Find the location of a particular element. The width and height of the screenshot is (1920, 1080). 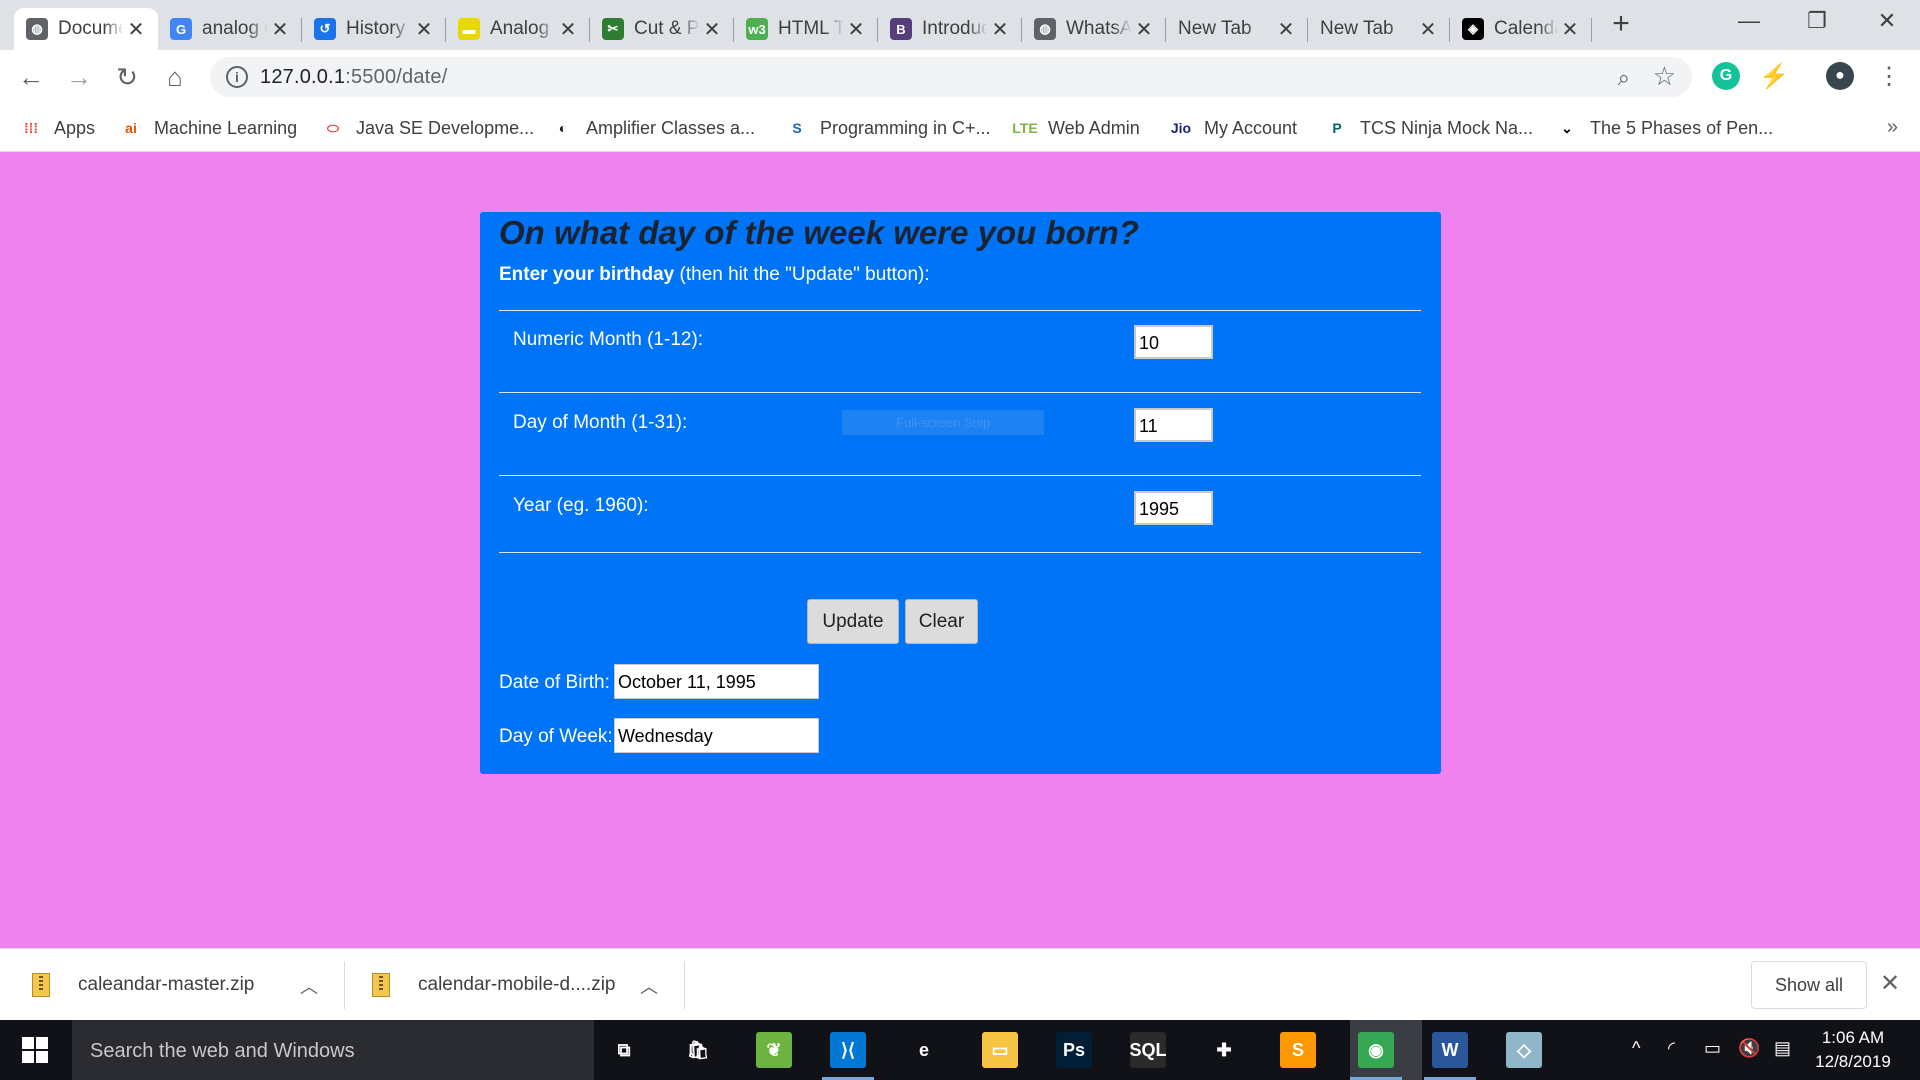

zoom-icon: ⌕ is located at coordinates (1624, 78).